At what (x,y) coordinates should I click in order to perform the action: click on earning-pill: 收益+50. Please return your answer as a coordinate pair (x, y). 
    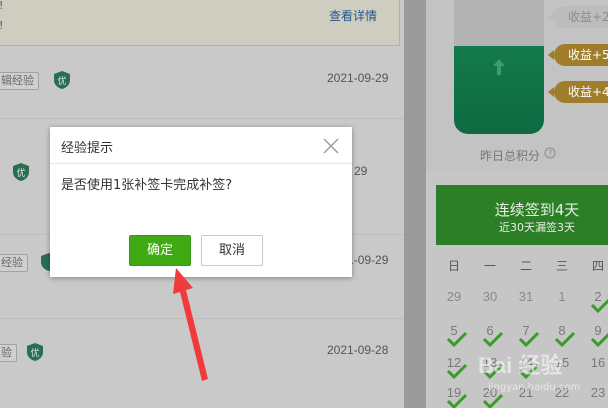
    Looking at the image, I should click on (577, 55).